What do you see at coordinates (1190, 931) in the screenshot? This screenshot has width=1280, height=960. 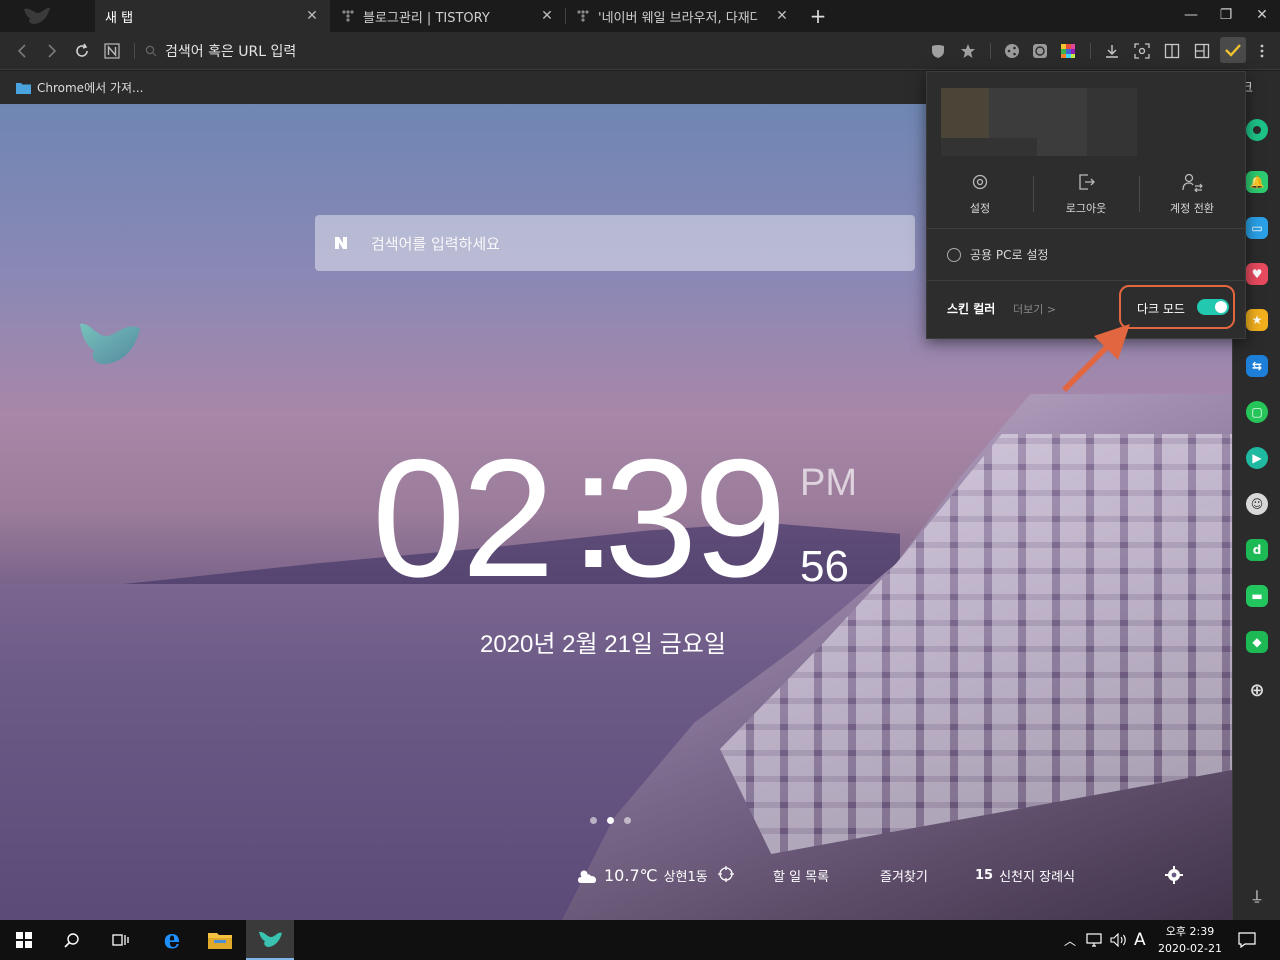 I see `taskbar-time: 오후 2:39` at bounding box center [1190, 931].